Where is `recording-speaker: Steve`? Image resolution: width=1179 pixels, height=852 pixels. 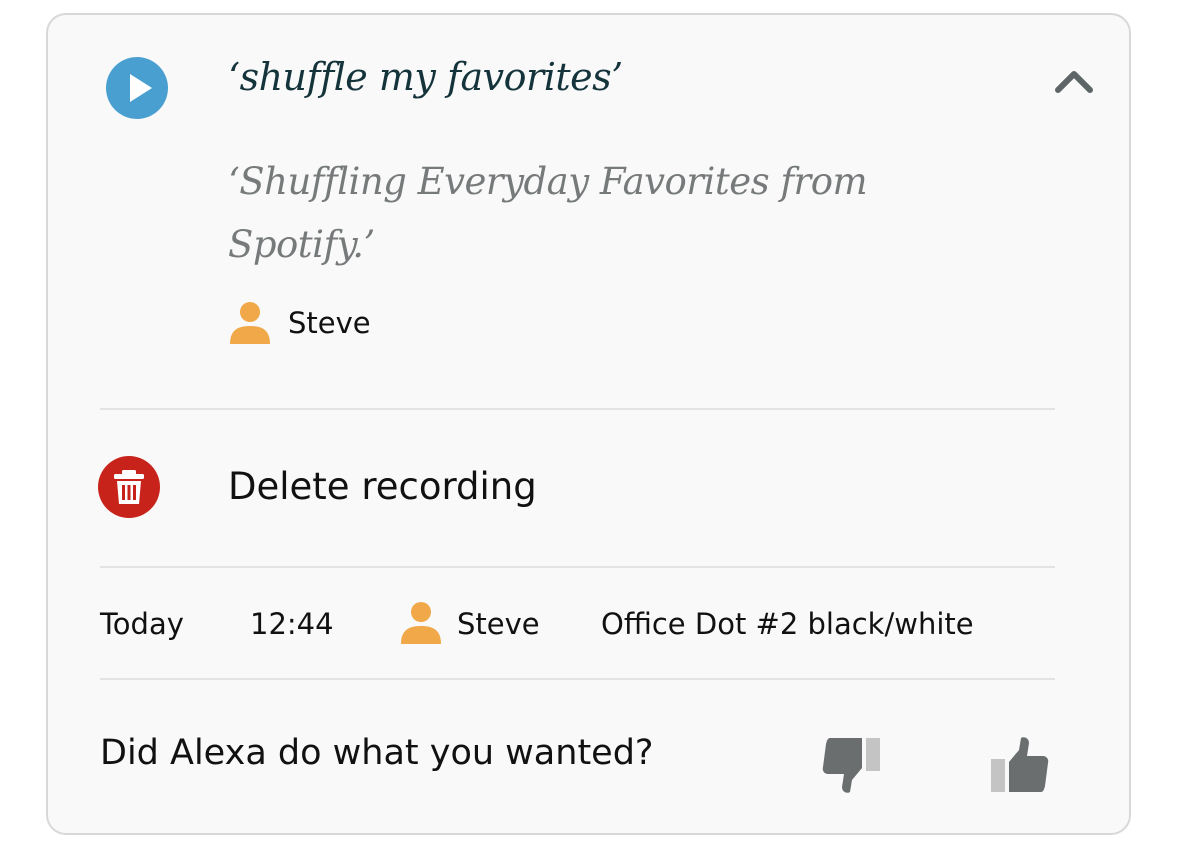
recording-speaker: Steve is located at coordinates (498, 624).